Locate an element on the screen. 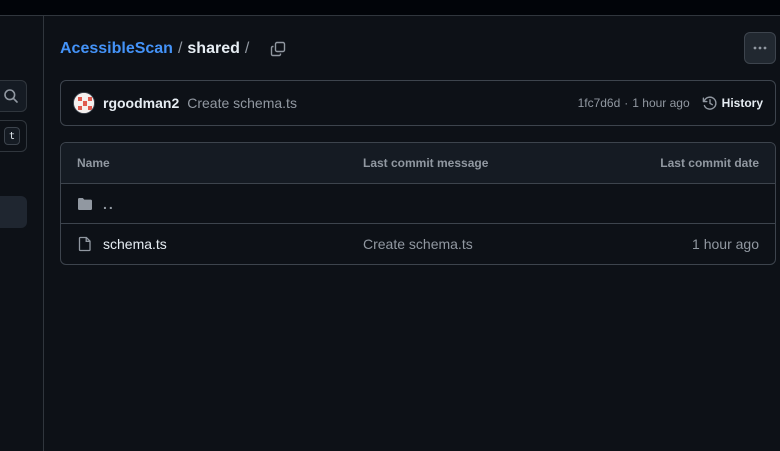  top-bar is located at coordinates (390, 8).